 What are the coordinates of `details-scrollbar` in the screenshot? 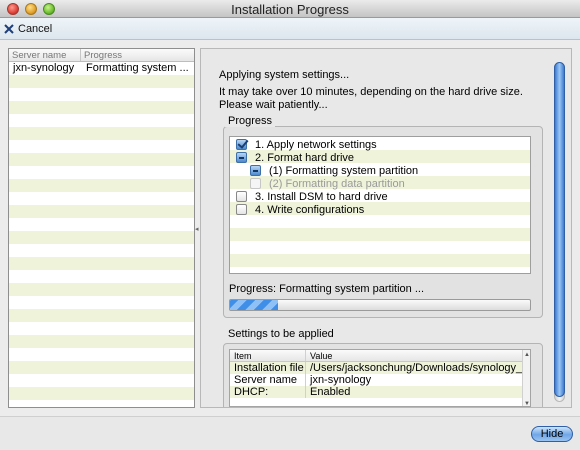 It's located at (560, 228).